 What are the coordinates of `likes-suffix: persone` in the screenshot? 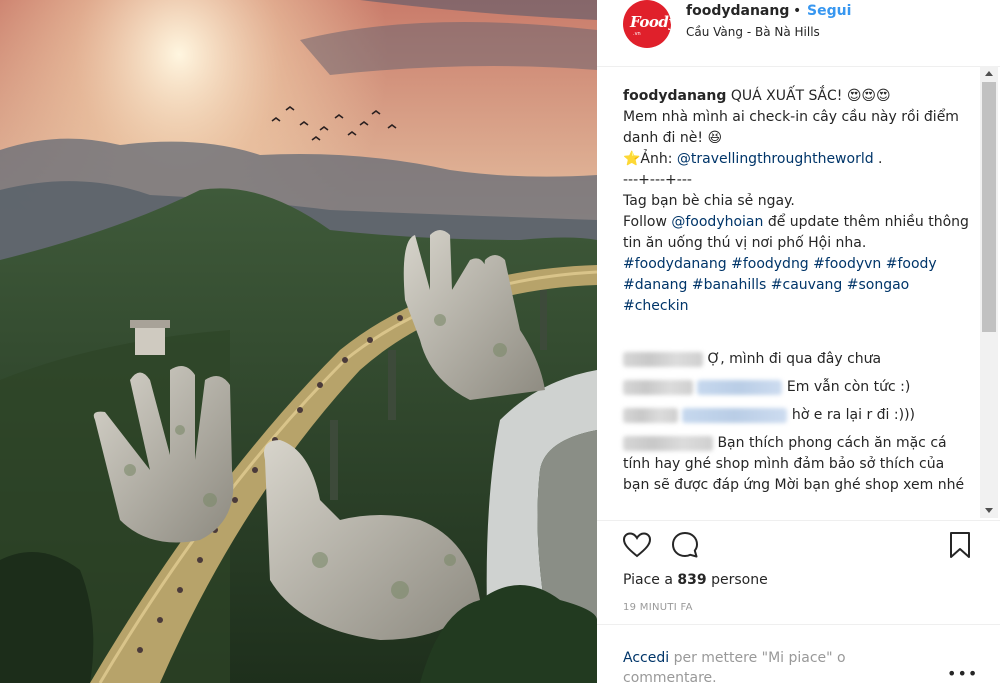 It's located at (737, 580).